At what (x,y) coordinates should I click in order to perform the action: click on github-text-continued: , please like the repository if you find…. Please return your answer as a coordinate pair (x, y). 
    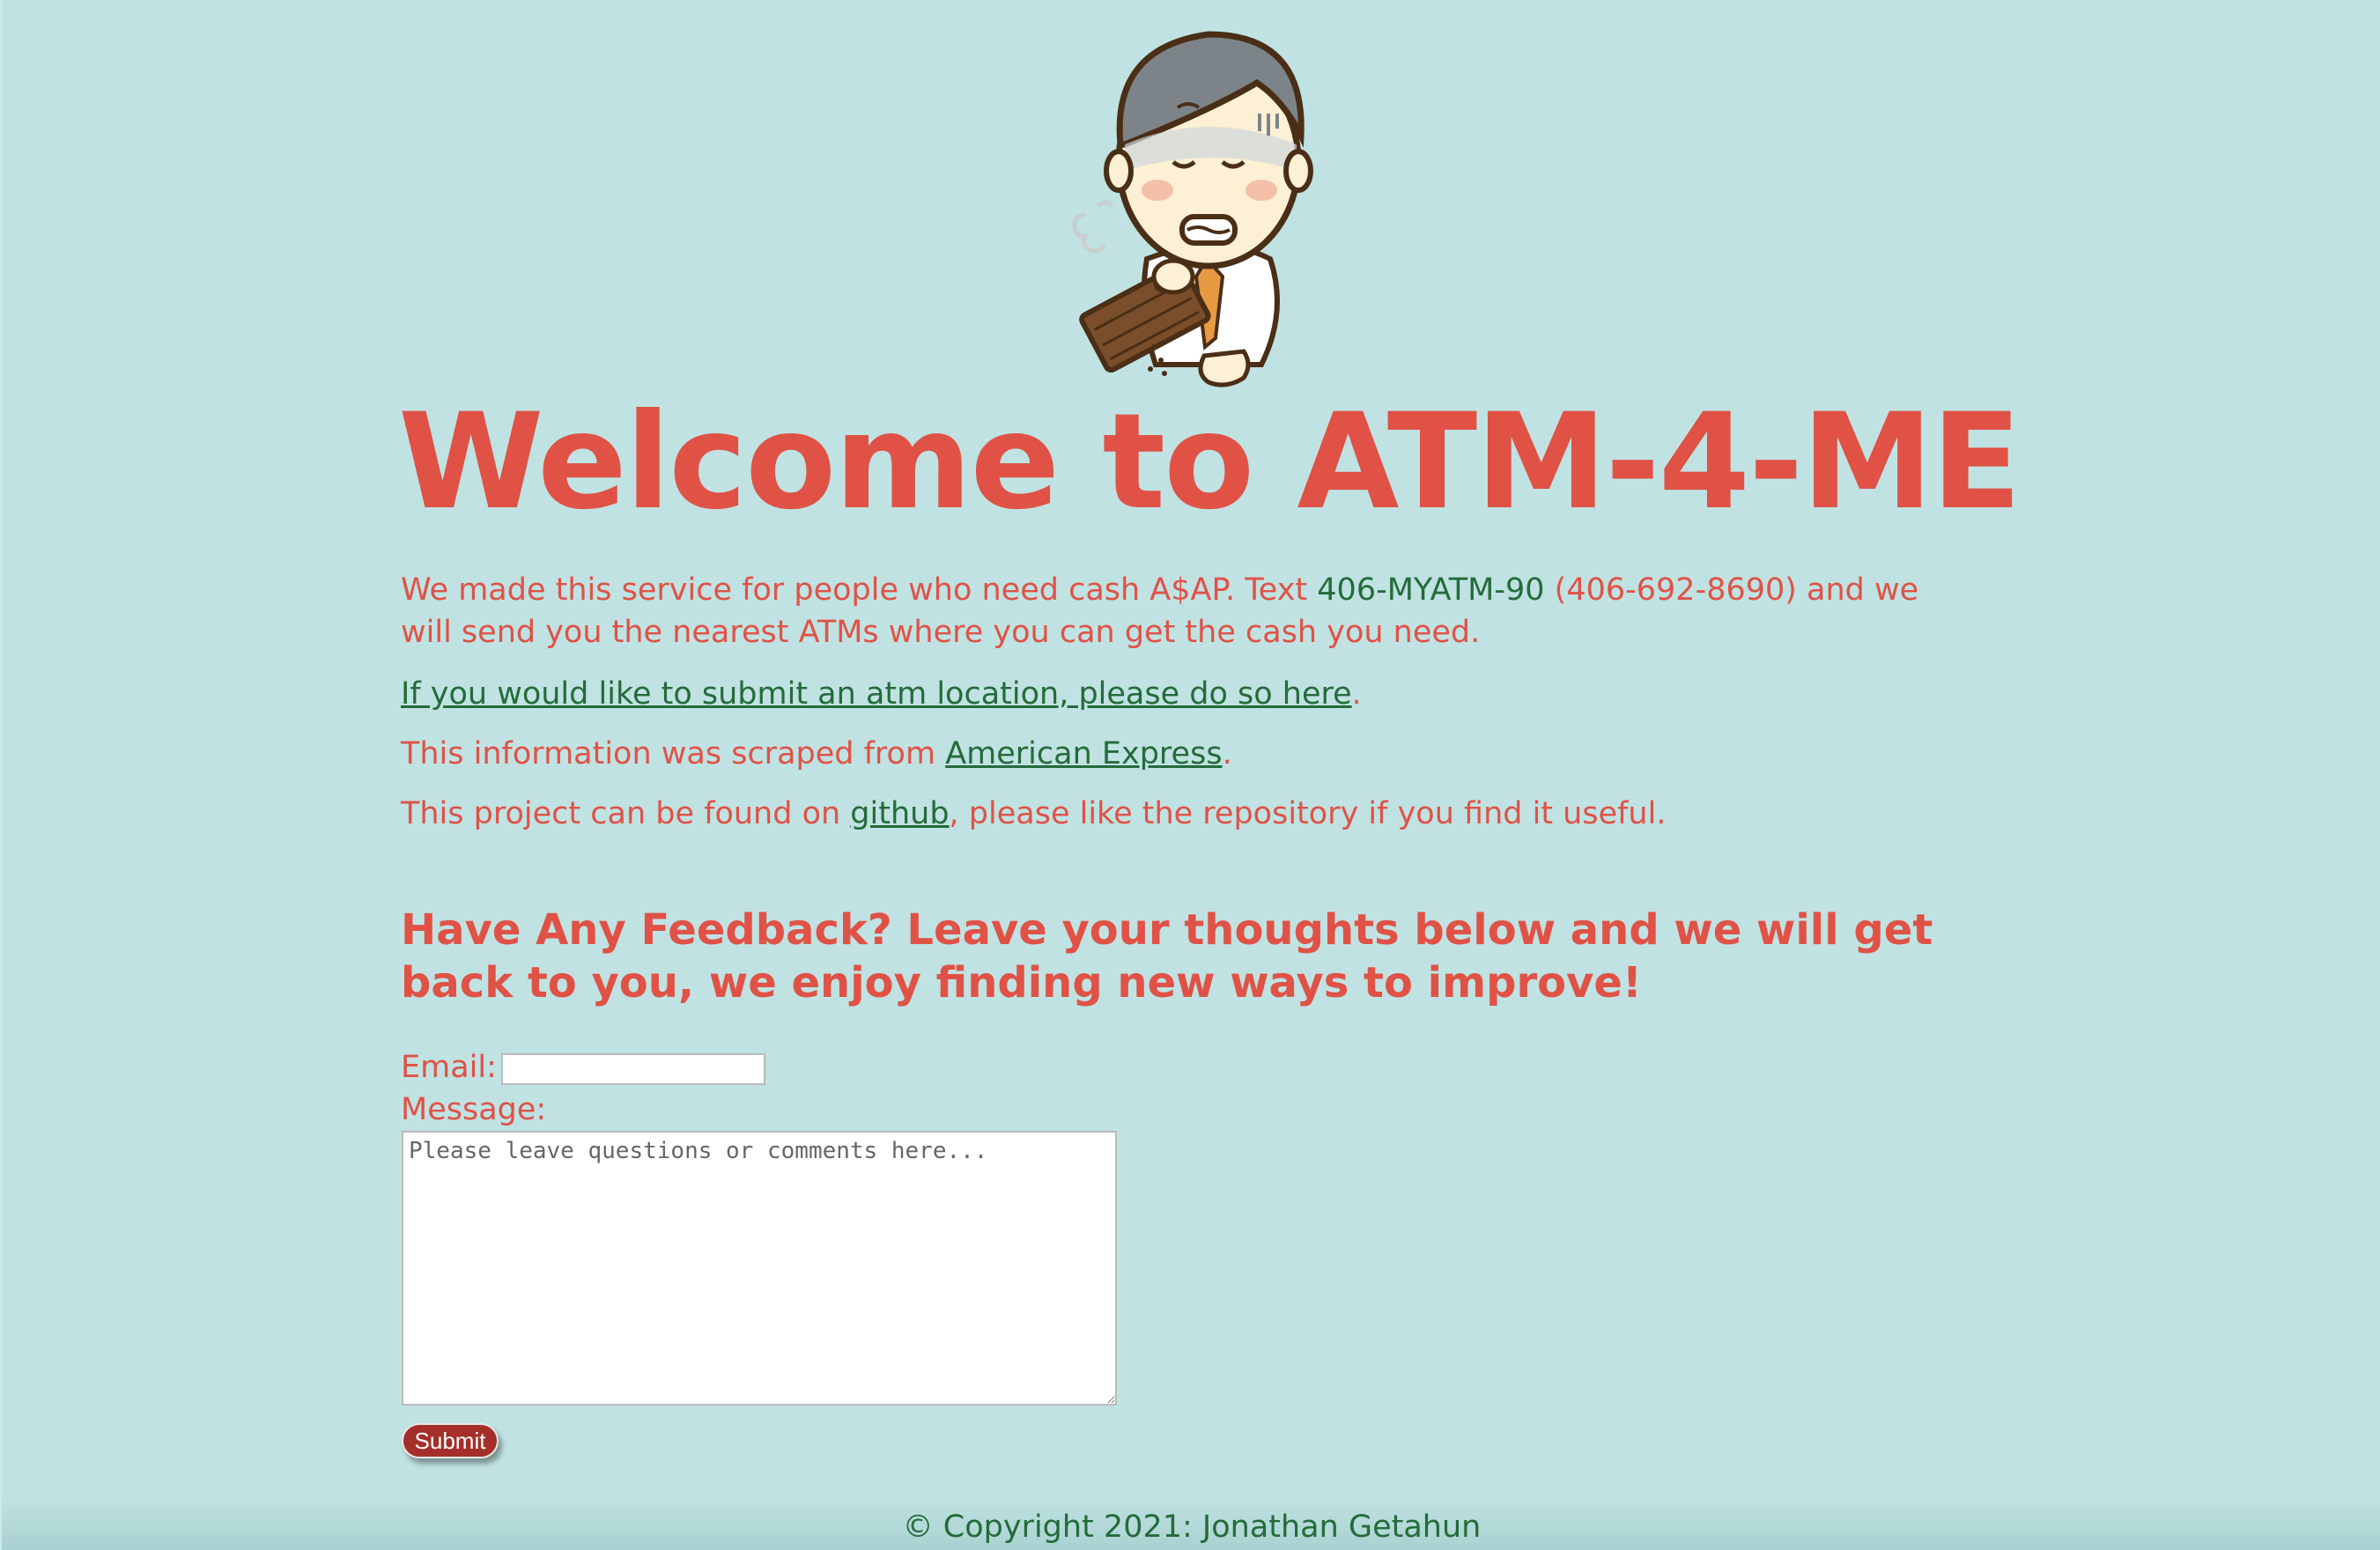
    Looking at the image, I should click on (1308, 814).